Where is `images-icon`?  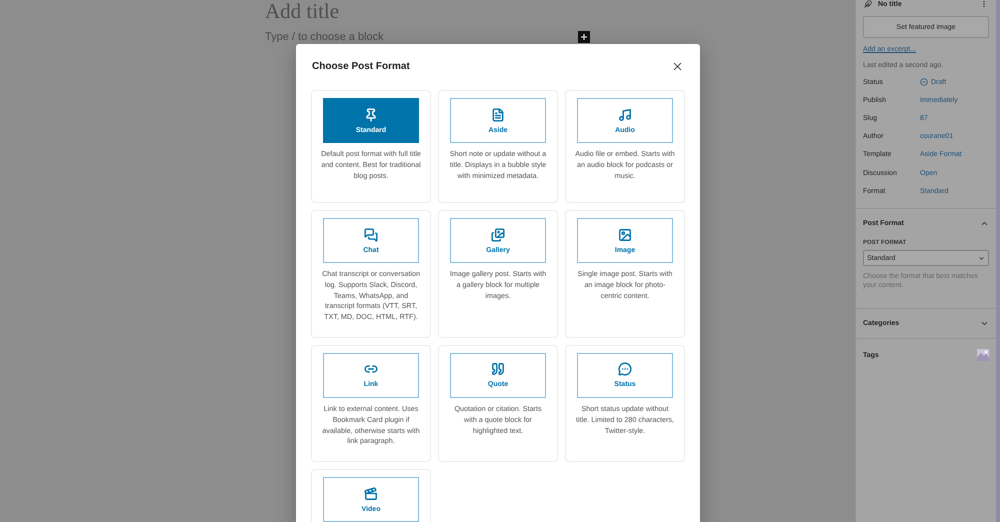 images-icon is located at coordinates (498, 235).